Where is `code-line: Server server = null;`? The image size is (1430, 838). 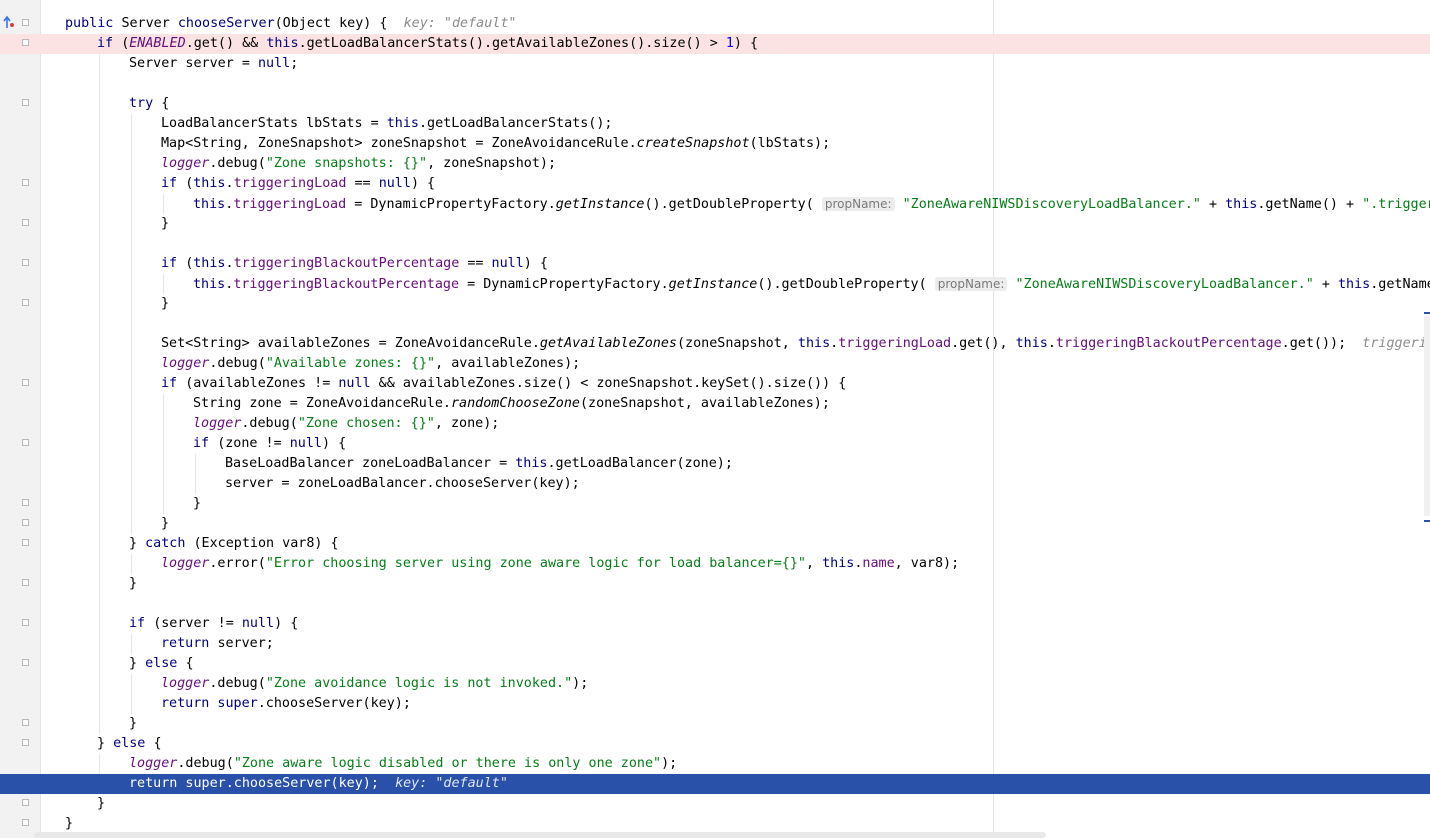 code-line: Server server = null; is located at coordinates (715, 64).